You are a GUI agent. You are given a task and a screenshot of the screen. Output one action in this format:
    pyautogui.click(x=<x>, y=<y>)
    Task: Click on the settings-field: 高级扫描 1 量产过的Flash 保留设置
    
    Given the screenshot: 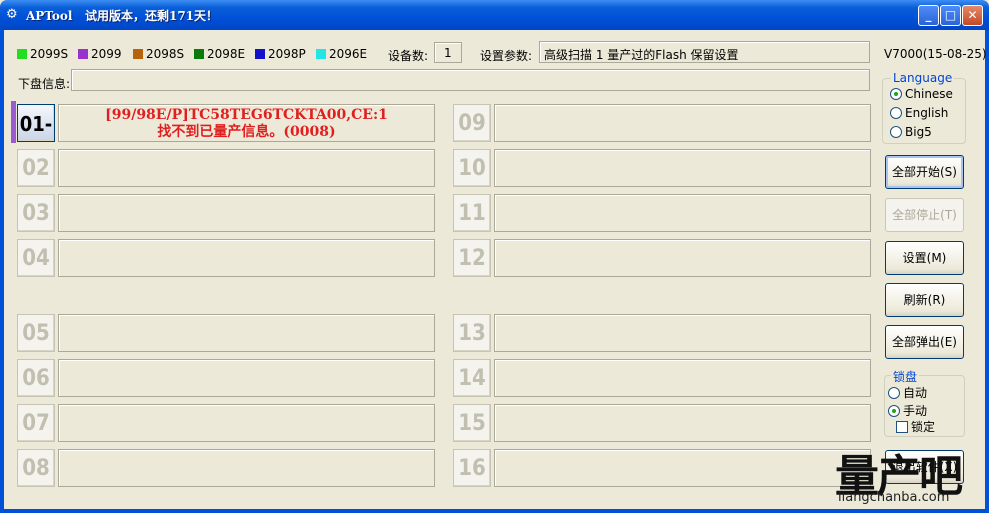 What is the action you would take?
    pyautogui.click(x=704, y=52)
    